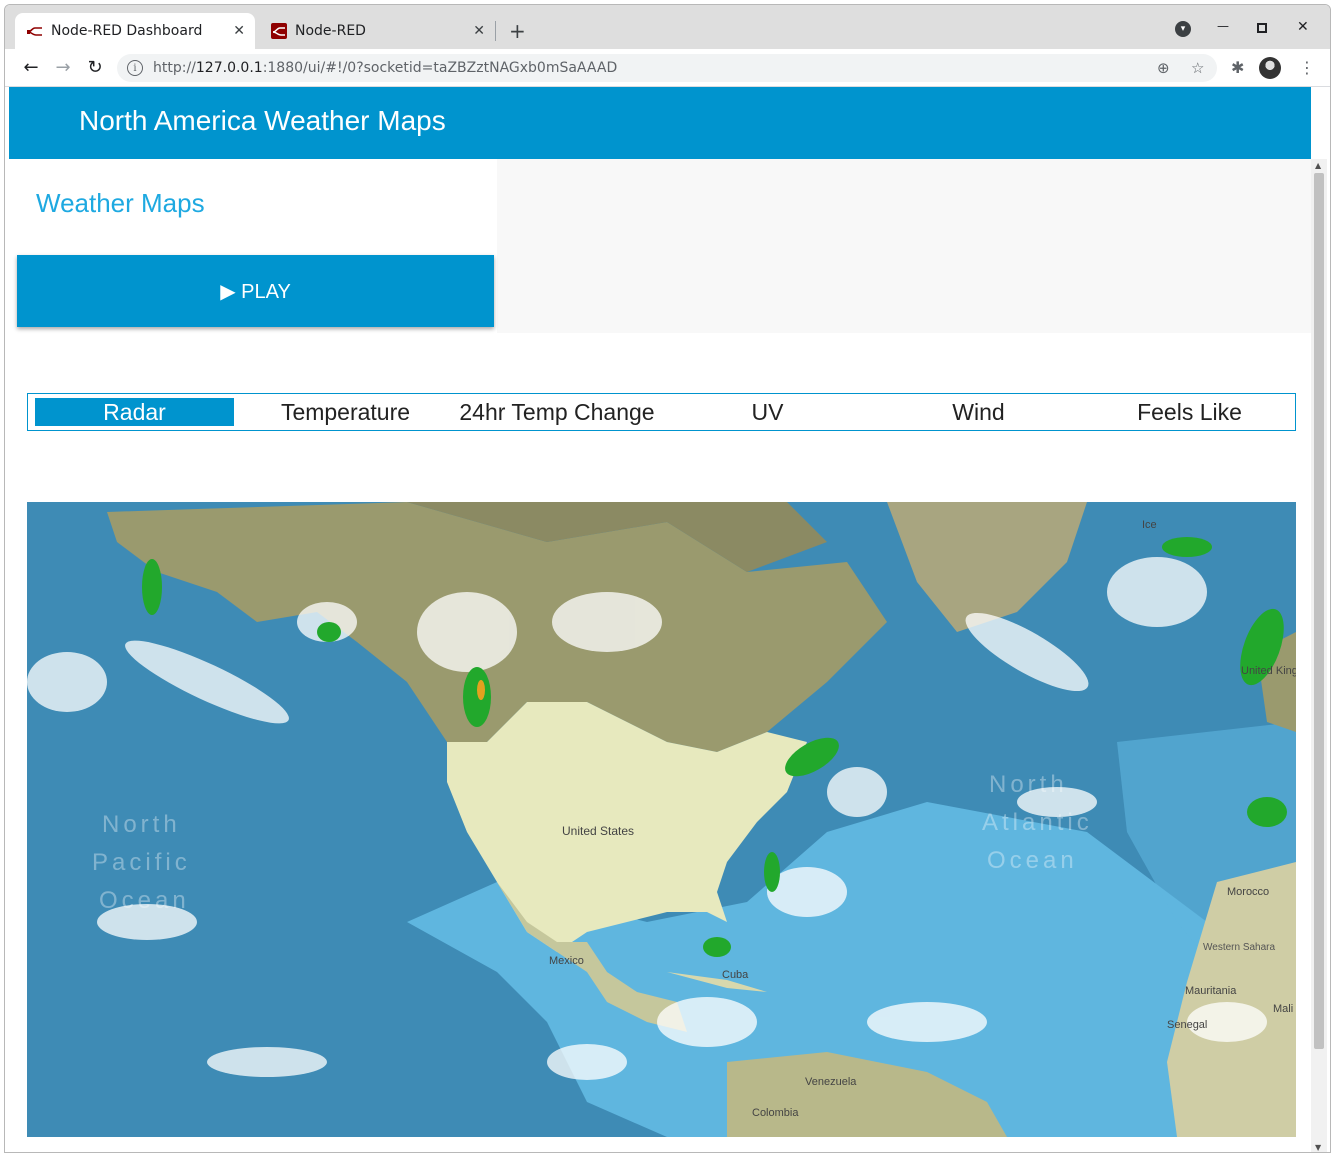 The height and width of the screenshot is (1157, 1335). What do you see at coordinates (1028, 784) in the screenshot?
I see `map-label-atlantic-1: North` at bounding box center [1028, 784].